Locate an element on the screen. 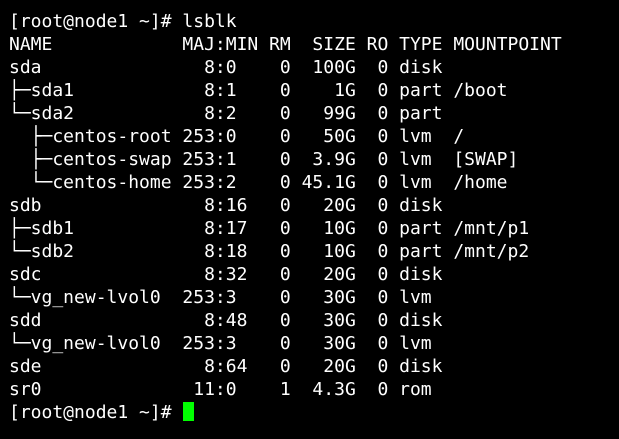 The width and height of the screenshot is (619, 439). lsblk-row-sdc-vg-new-lvol0: └─vg_new-lvol0 253:3 0 30G 0 lvm is located at coordinates (220, 297).